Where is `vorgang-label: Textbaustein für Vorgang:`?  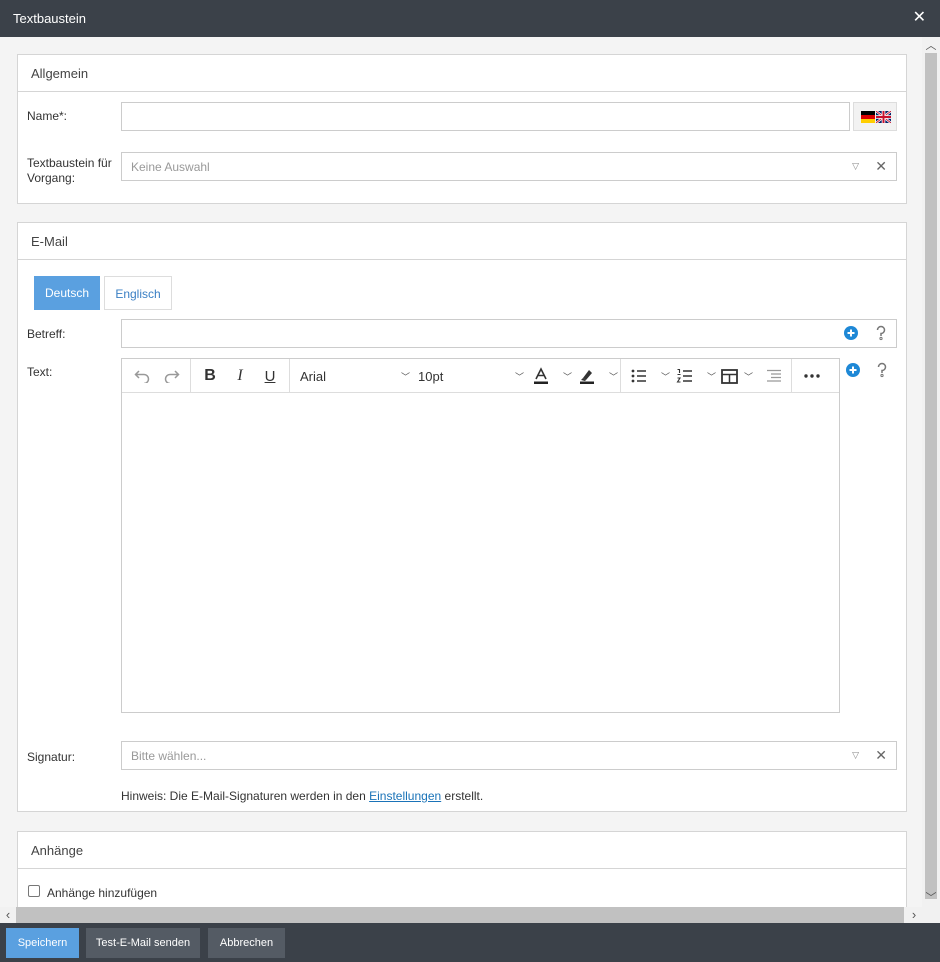 vorgang-label: Textbaustein für Vorgang: is located at coordinates (69, 170).